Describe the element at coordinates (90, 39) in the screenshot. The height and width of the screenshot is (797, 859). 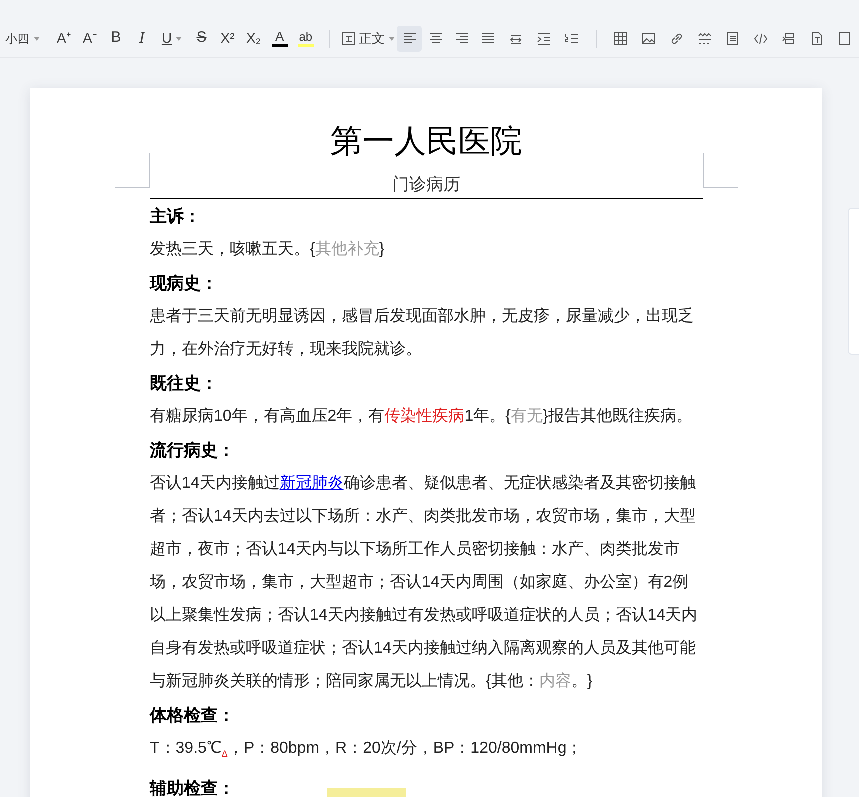
I see `font-shrink-button: A⁻` at that location.